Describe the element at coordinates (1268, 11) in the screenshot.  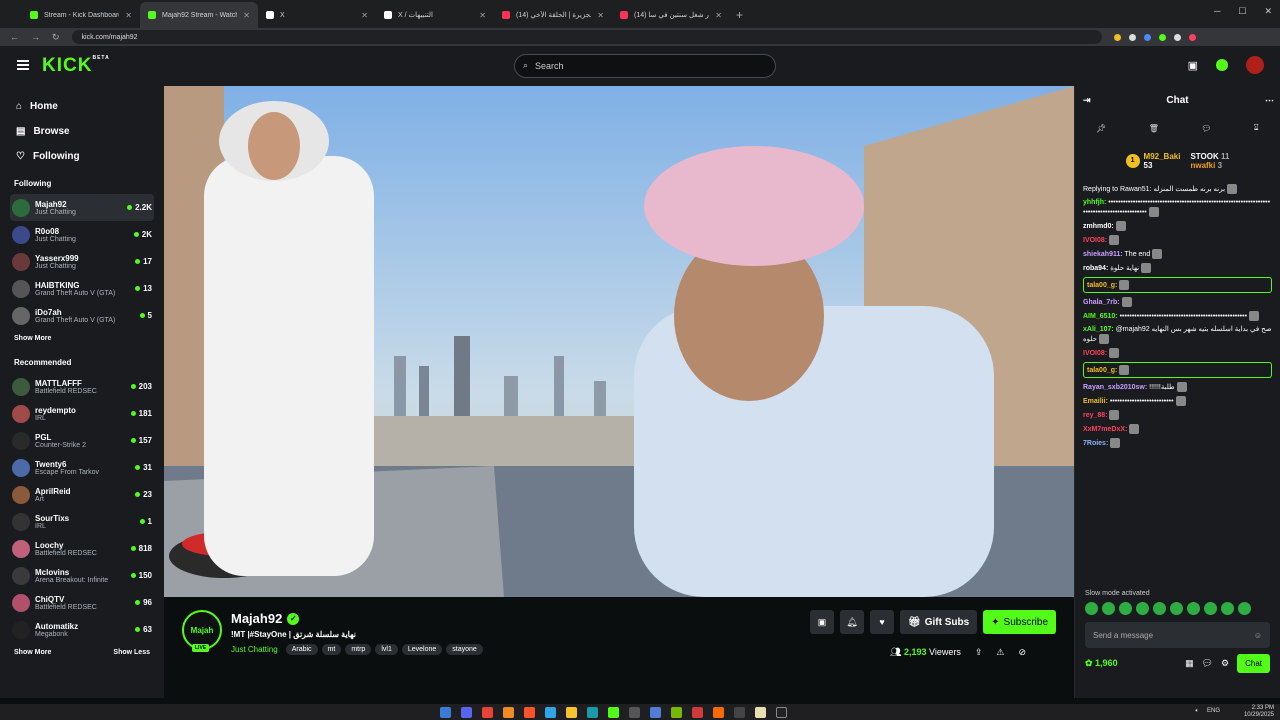
I see `close-window-icon: ✕` at that location.